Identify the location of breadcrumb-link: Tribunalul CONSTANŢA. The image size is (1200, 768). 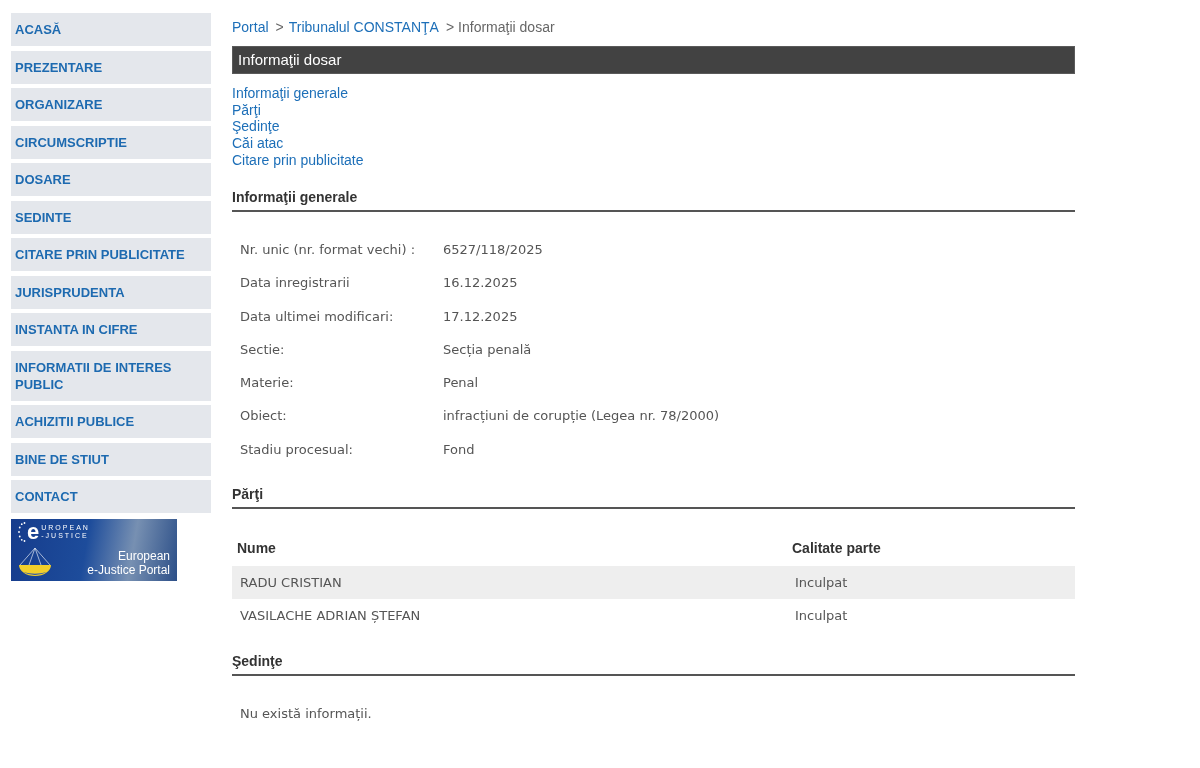
(363, 27).